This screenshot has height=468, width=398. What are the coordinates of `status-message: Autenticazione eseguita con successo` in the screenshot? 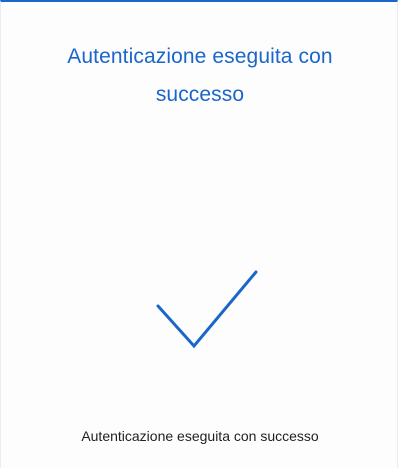 It's located at (200, 436).